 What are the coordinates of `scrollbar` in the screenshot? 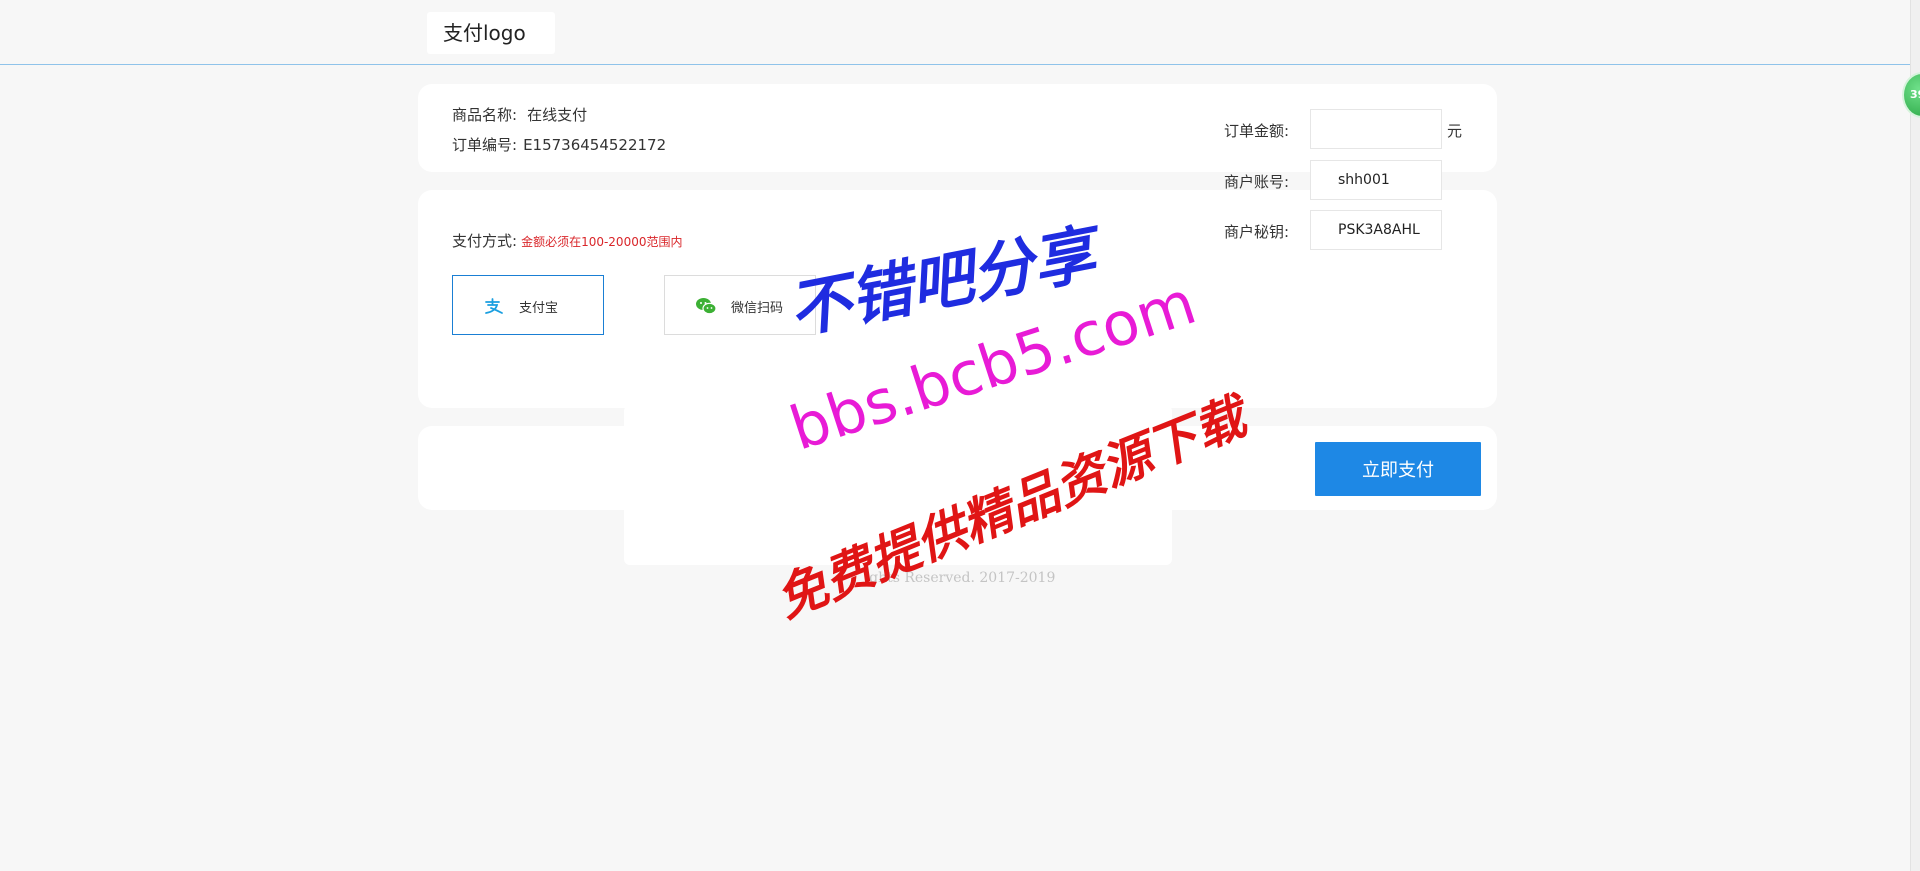 It's located at (1915, 435).